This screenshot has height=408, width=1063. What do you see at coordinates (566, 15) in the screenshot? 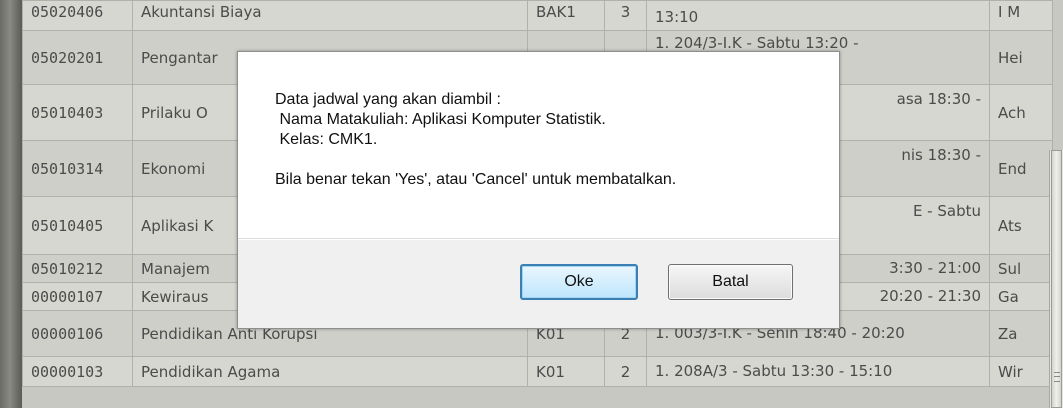
I see `course-class: BAK1` at bounding box center [566, 15].